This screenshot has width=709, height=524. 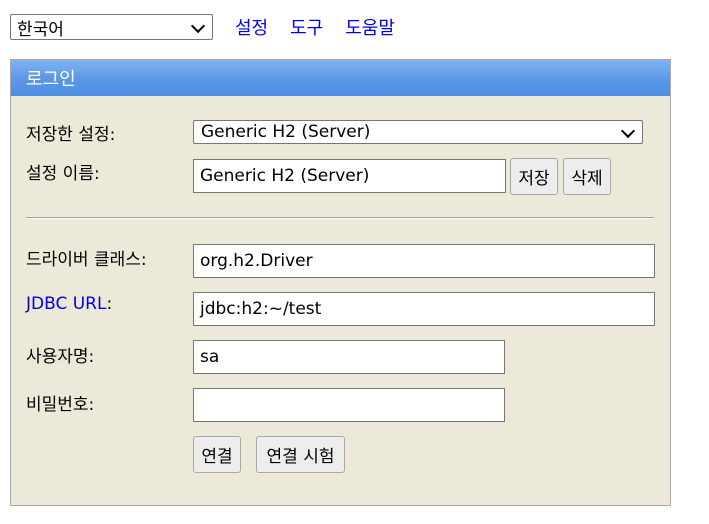 What do you see at coordinates (66, 304) in the screenshot?
I see `jdbc-url-link: JDBC URL` at bounding box center [66, 304].